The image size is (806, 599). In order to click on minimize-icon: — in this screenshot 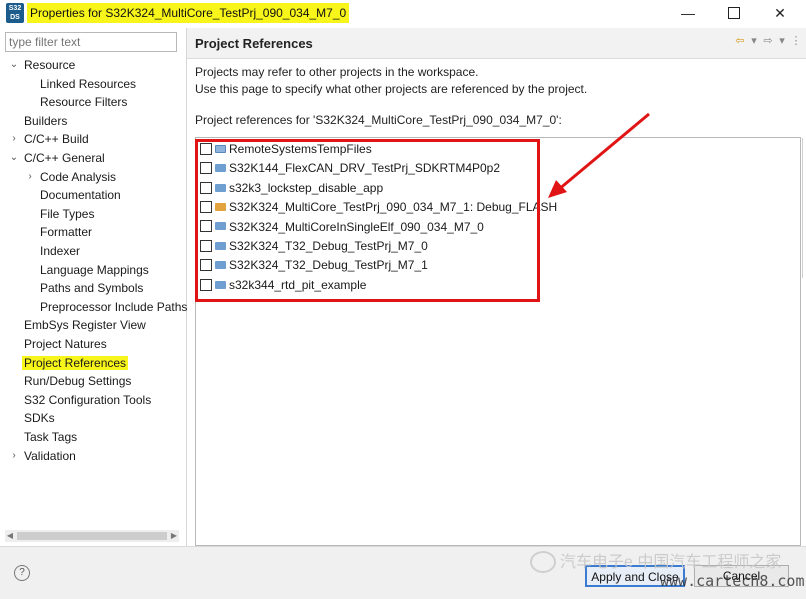, I will do `click(688, 13)`.